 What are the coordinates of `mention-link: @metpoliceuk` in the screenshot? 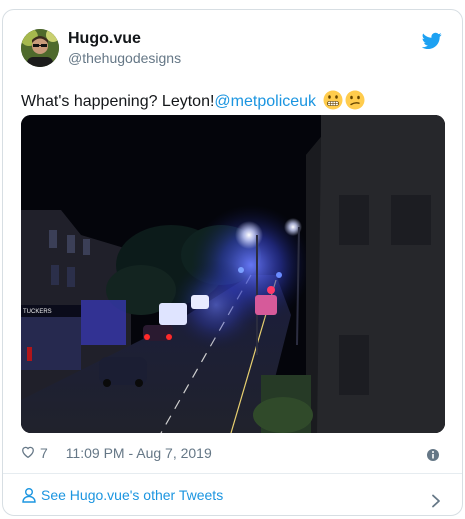 It's located at (265, 101).